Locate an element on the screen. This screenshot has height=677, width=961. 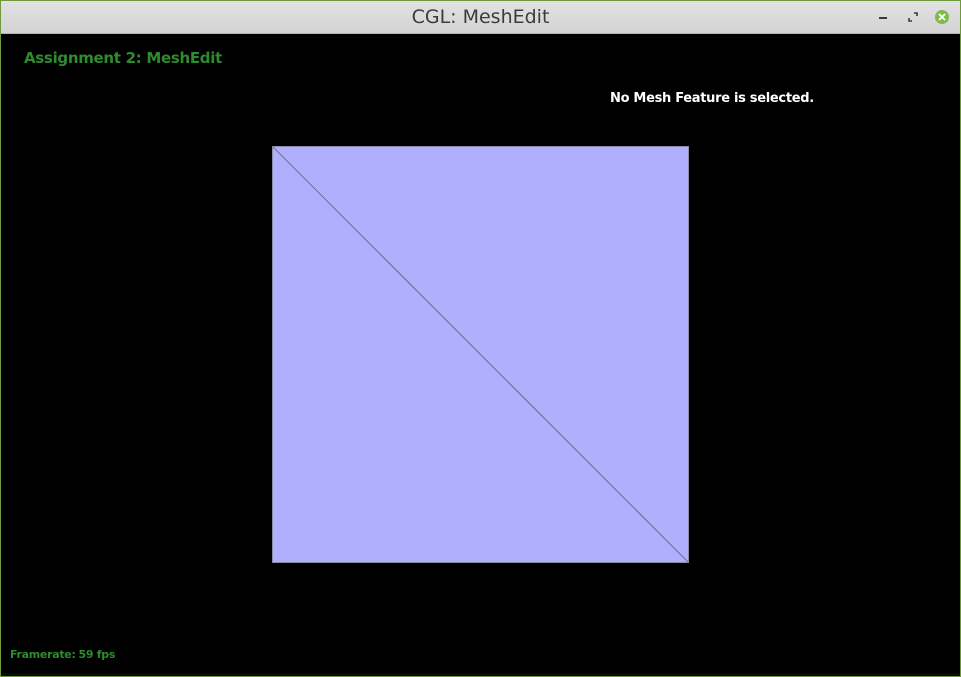
assignment-title: Assignment 2: MeshEdit is located at coordinates (123, 58).